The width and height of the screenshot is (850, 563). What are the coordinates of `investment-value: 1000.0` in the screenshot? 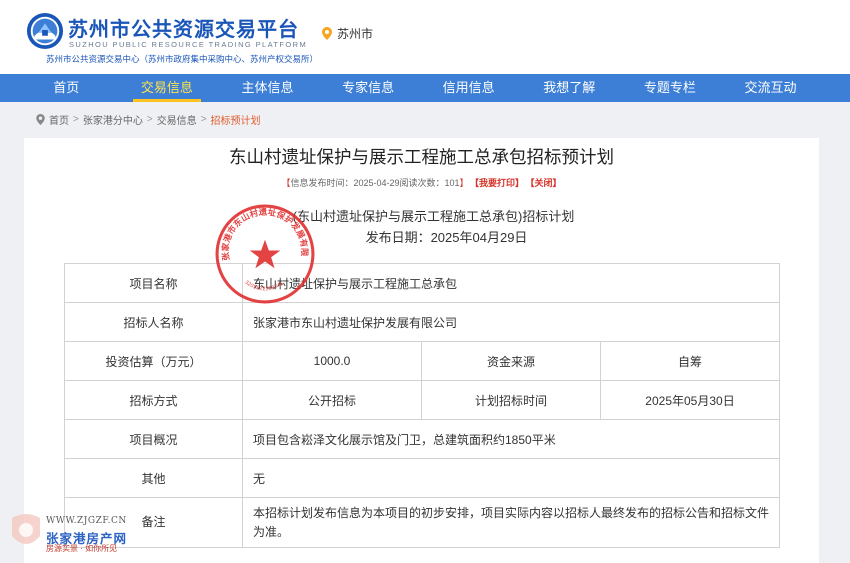 It's located at (332, 361).